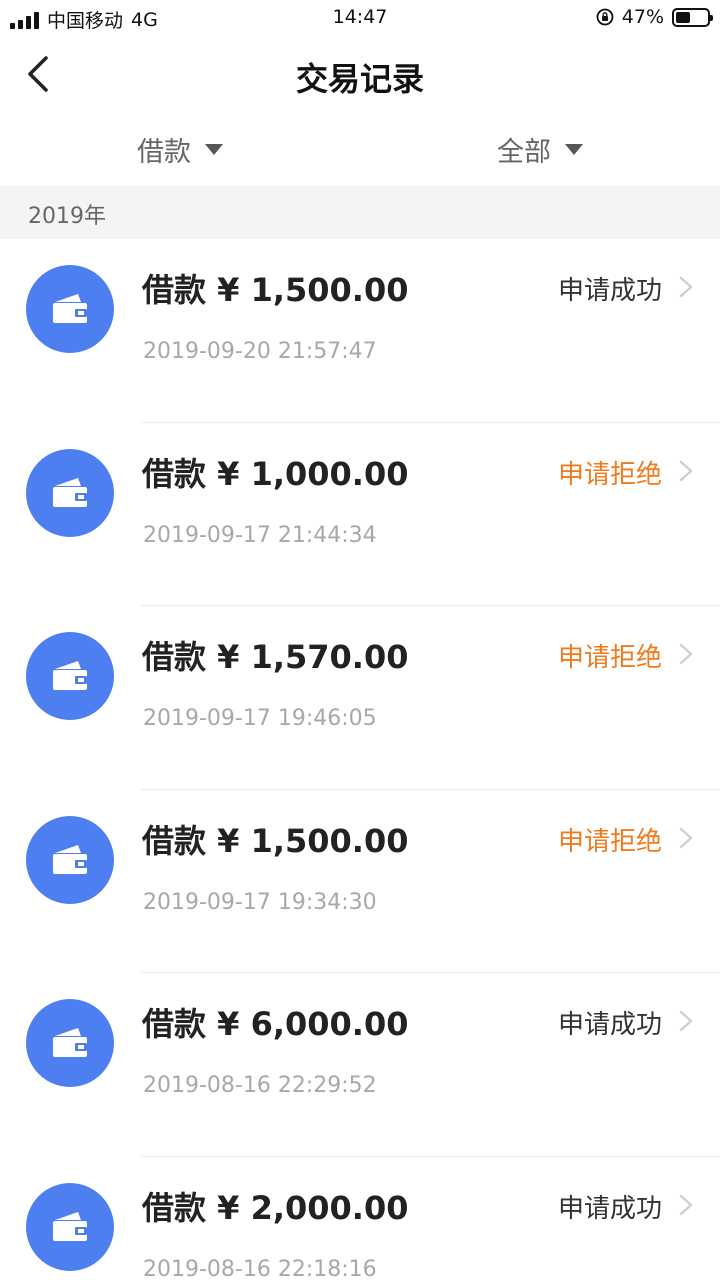  I want to click on transaction-title: 借款 ¥ 2,000.00, so click(275, 1206).